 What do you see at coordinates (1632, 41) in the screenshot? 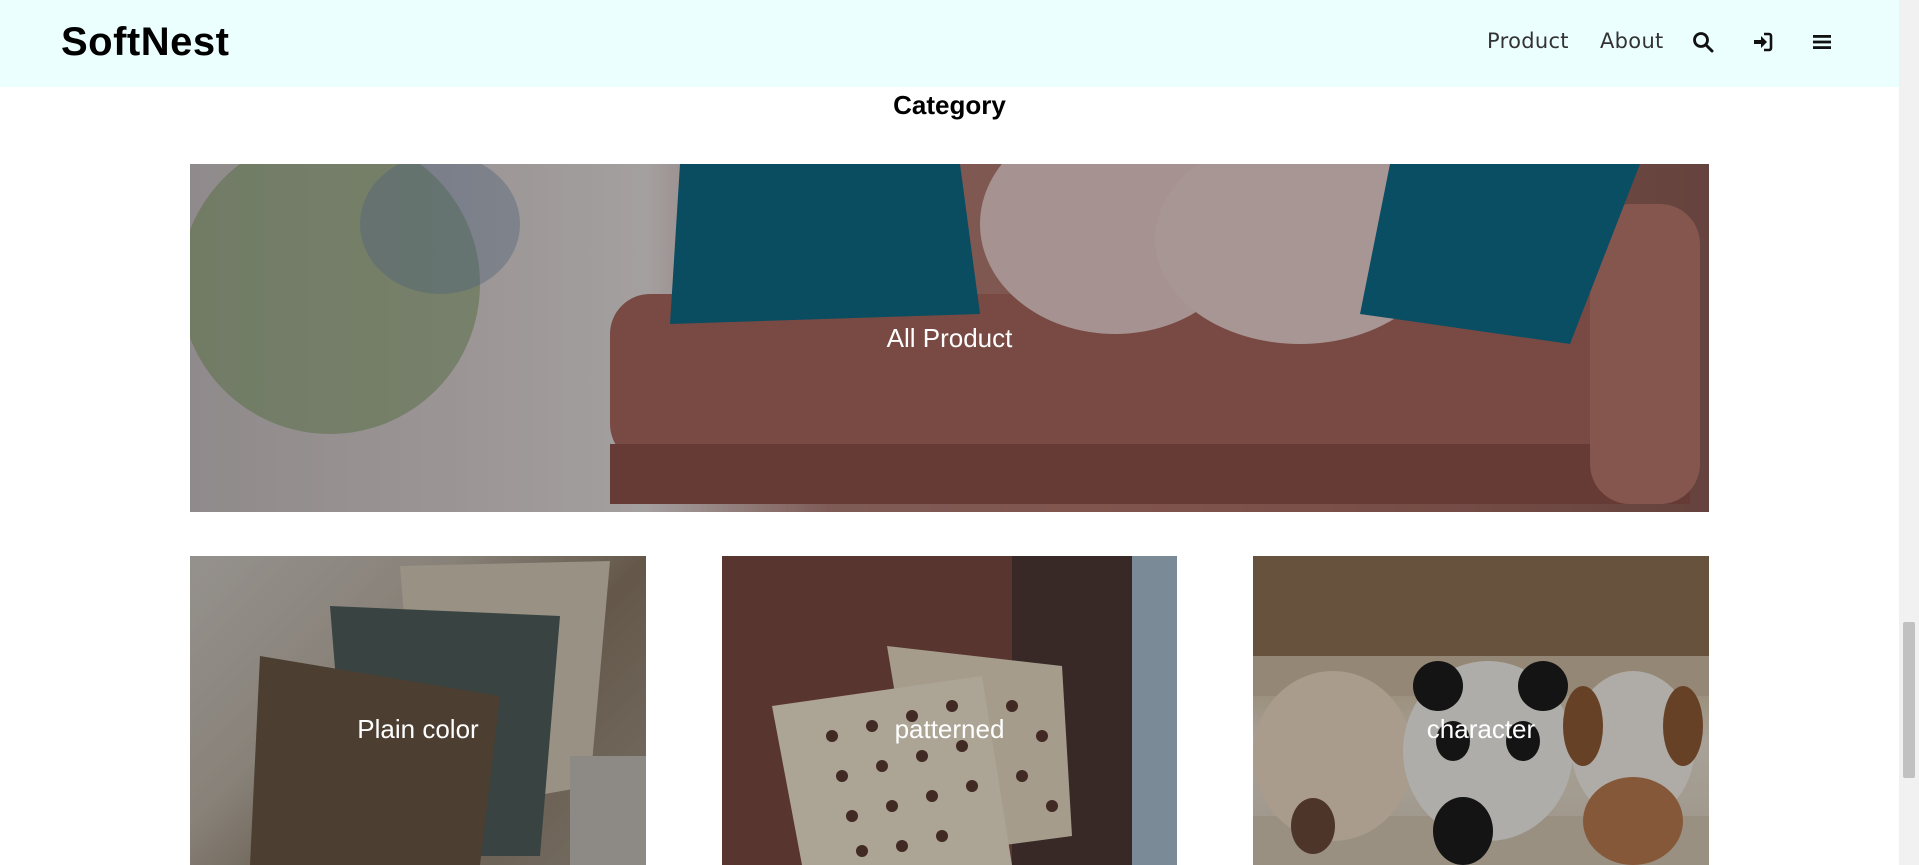
I see `nav-link-about: About` at bounding box center [1632, 41].